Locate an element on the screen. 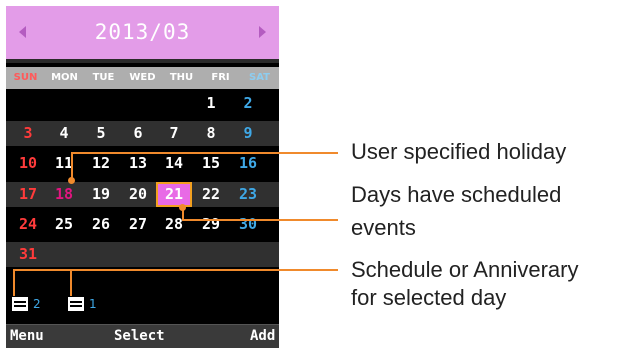 The height and width of the screenshot is (352, 638). add-softkey: Add is located at coordinates (262, 336).